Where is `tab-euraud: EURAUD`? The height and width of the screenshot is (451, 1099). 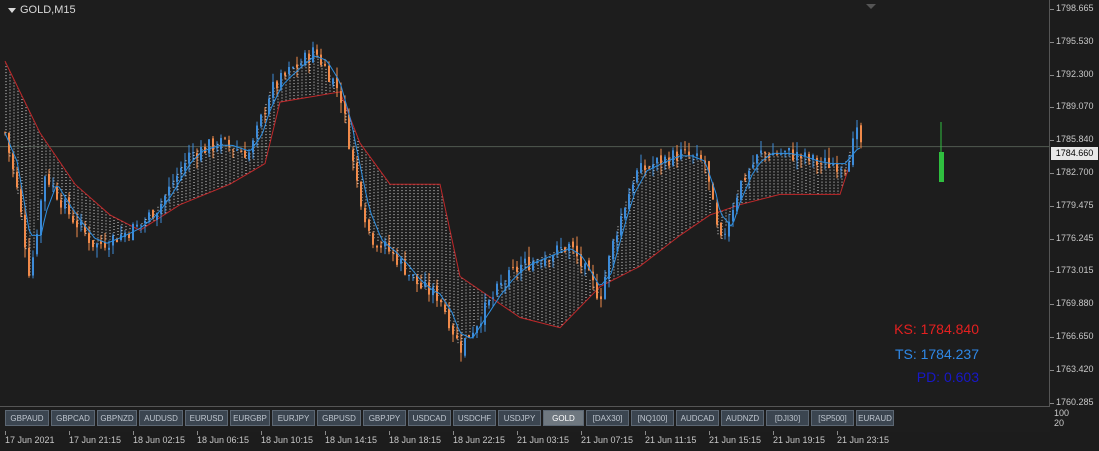
tab-euraud: EURAUD is located at coordinates (875, 418).